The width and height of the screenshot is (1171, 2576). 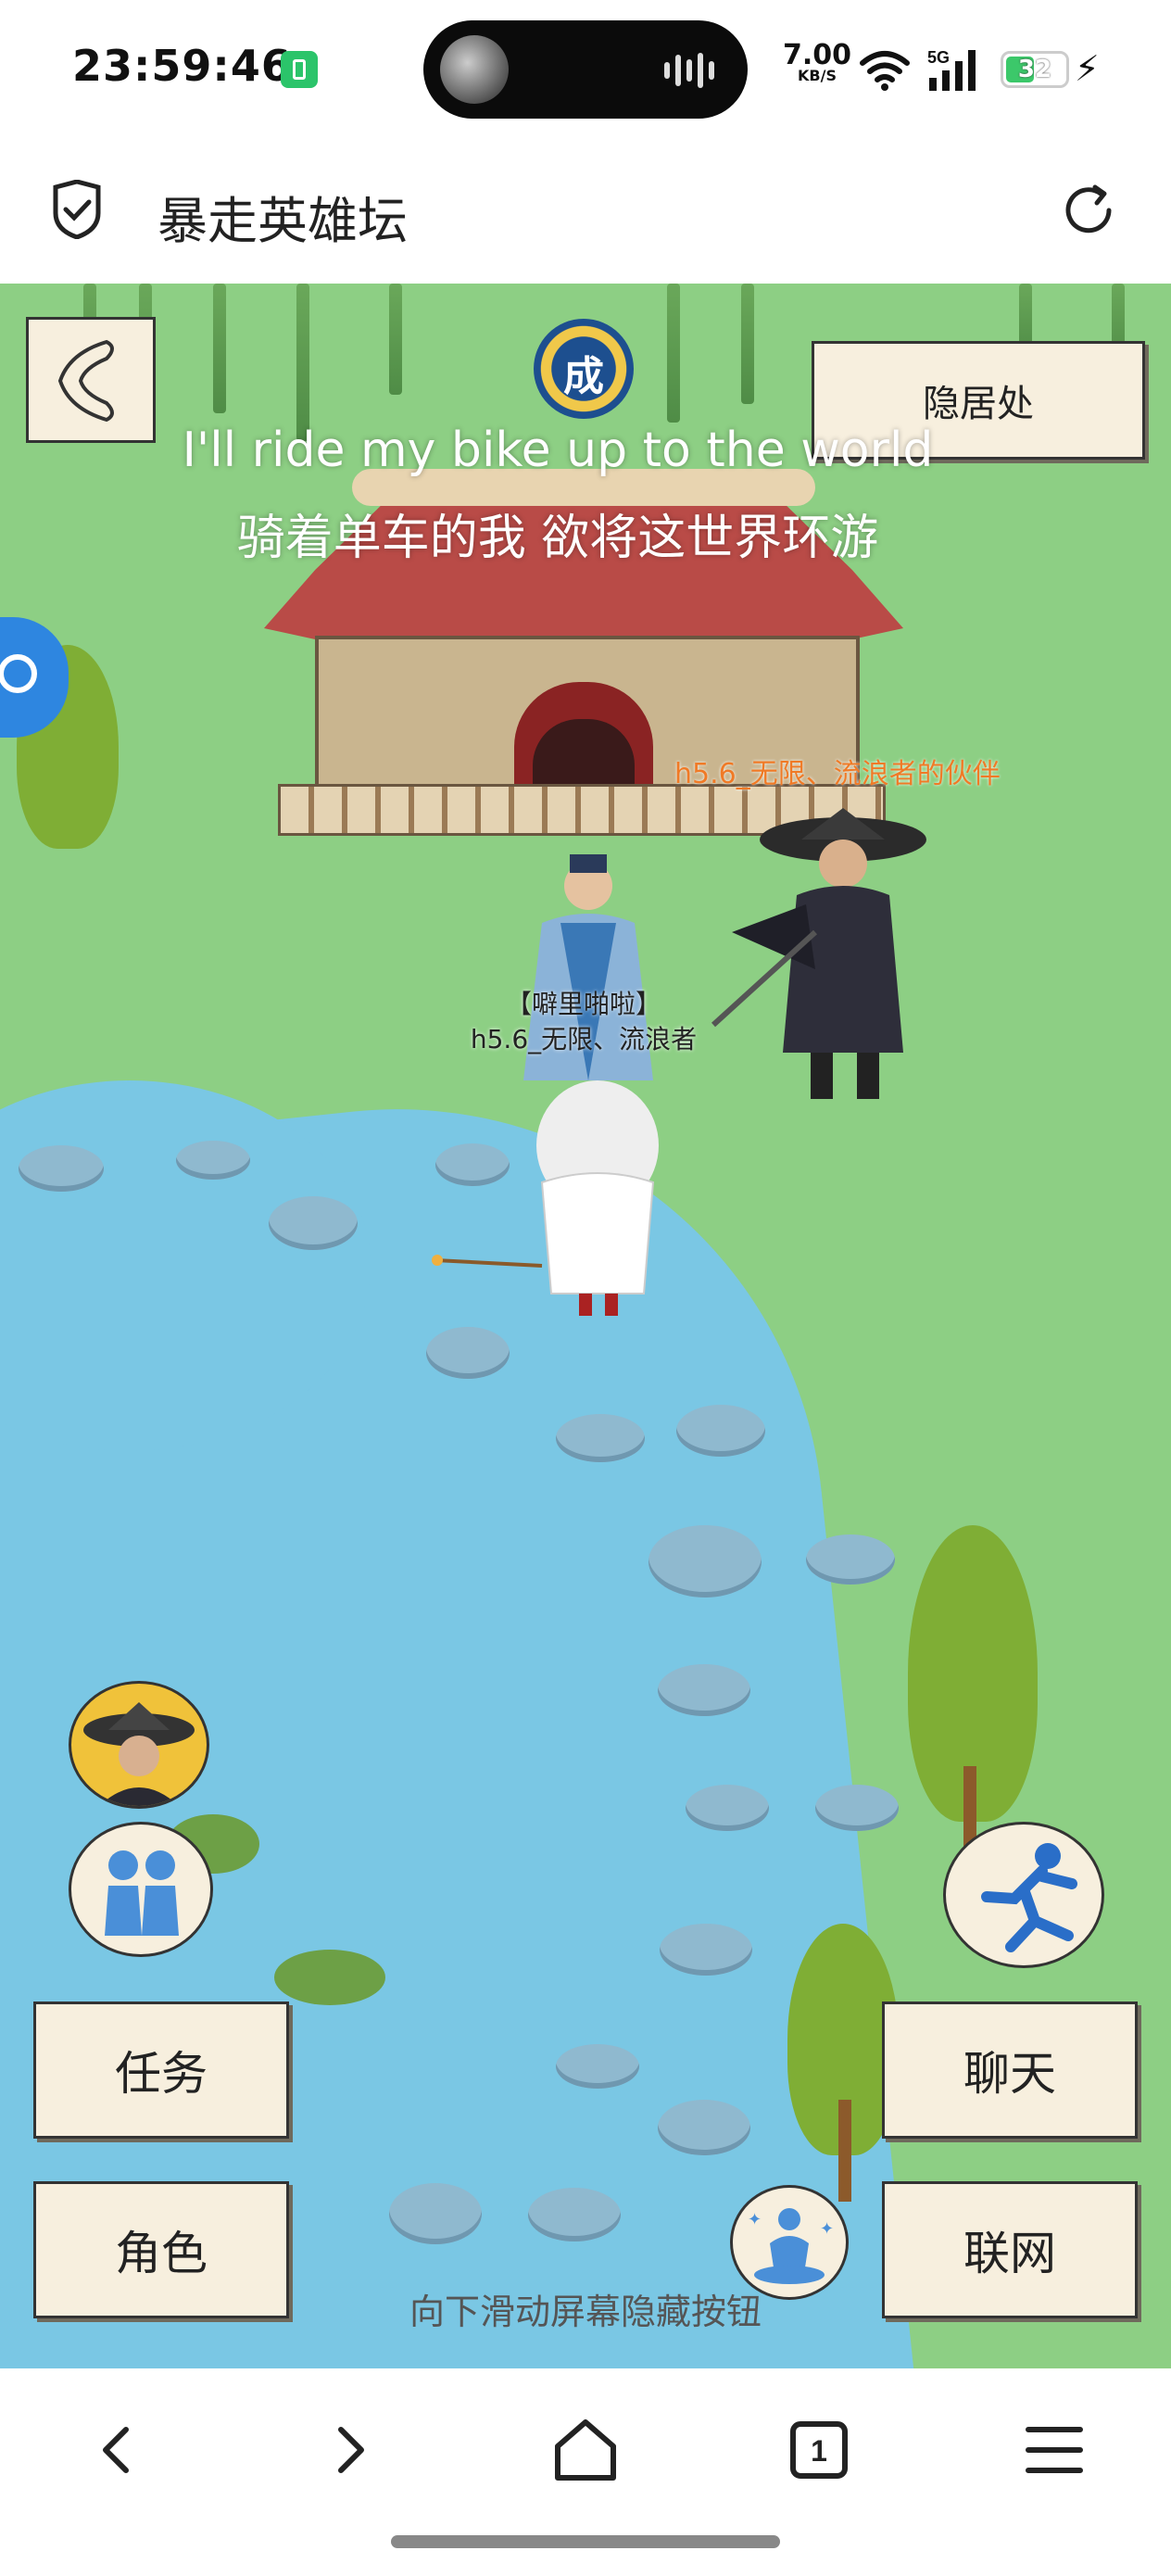 I want to click on dynamic-island, so click(x=585, y=69).